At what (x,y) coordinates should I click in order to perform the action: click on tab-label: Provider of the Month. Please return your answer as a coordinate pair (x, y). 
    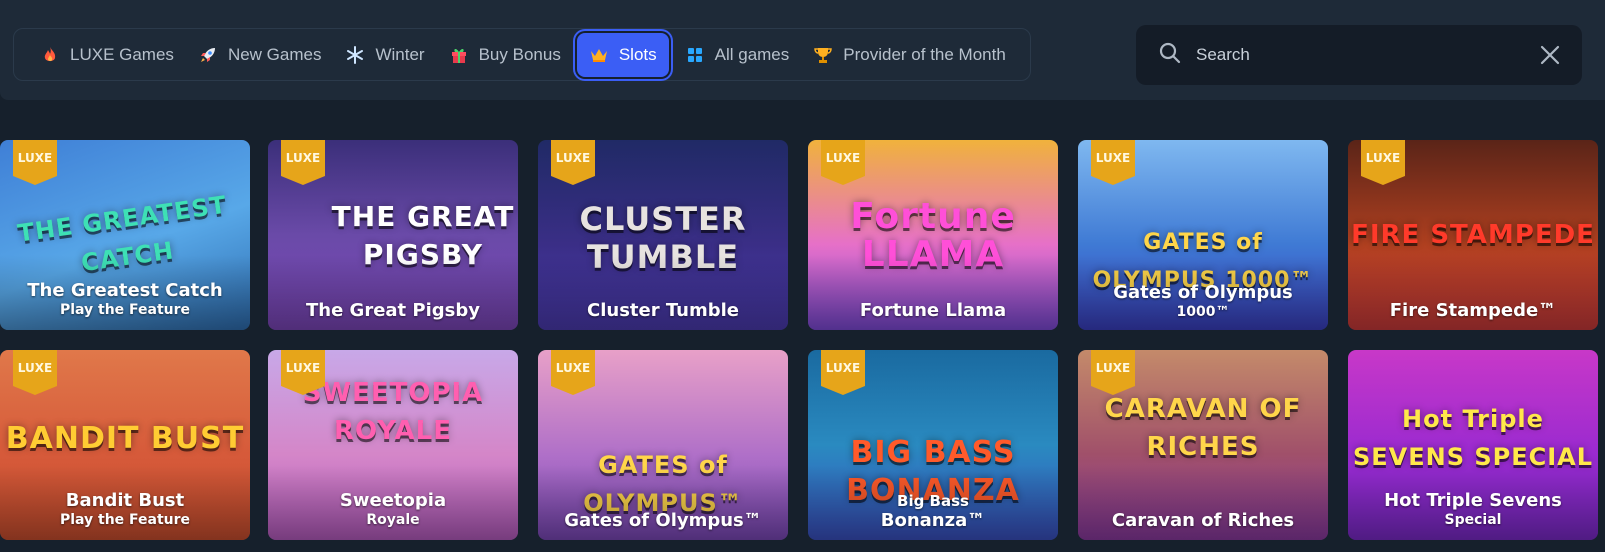
    Looking at the image, I should click on (924, 54).